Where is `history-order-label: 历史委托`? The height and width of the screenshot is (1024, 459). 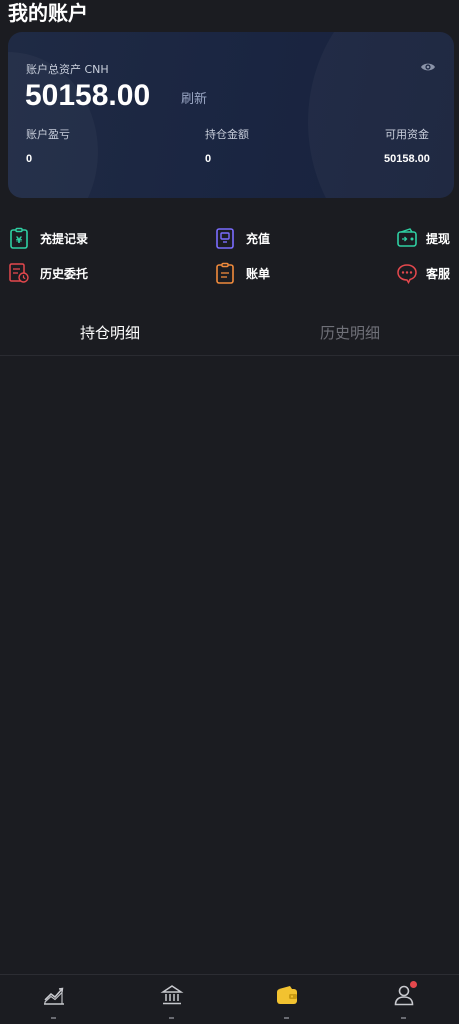
history-order-label: 历史委托 is located at coordinates (64, 273).